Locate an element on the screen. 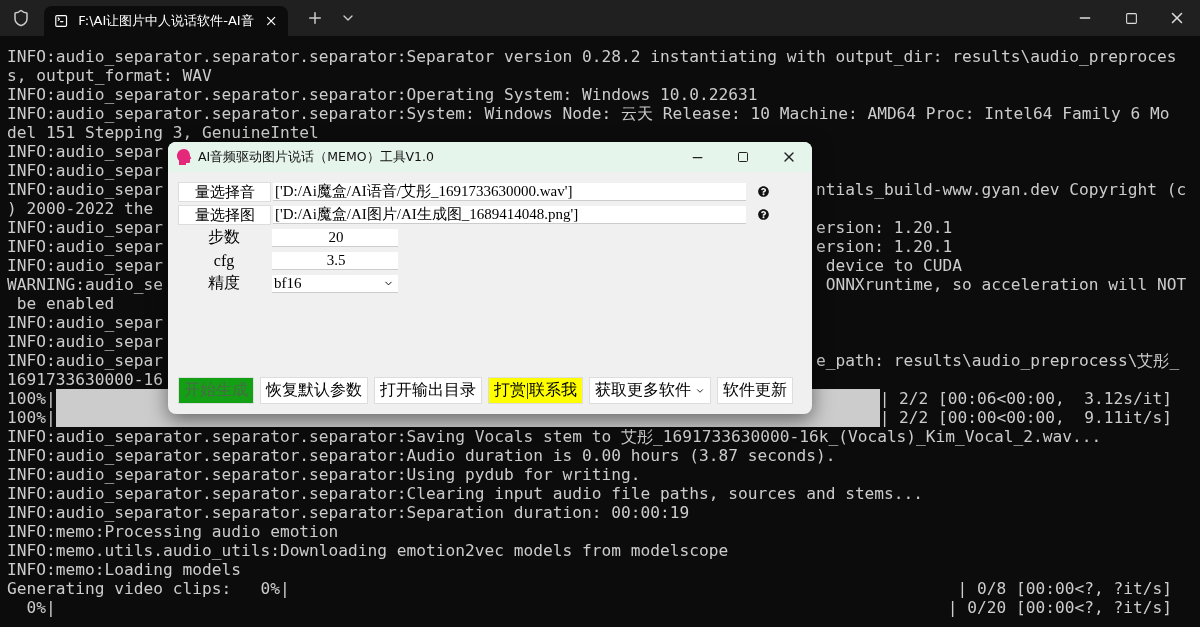 This screenshot has width=1200, height=627. param-field: 3.5 is located at coordinates (335, 260).